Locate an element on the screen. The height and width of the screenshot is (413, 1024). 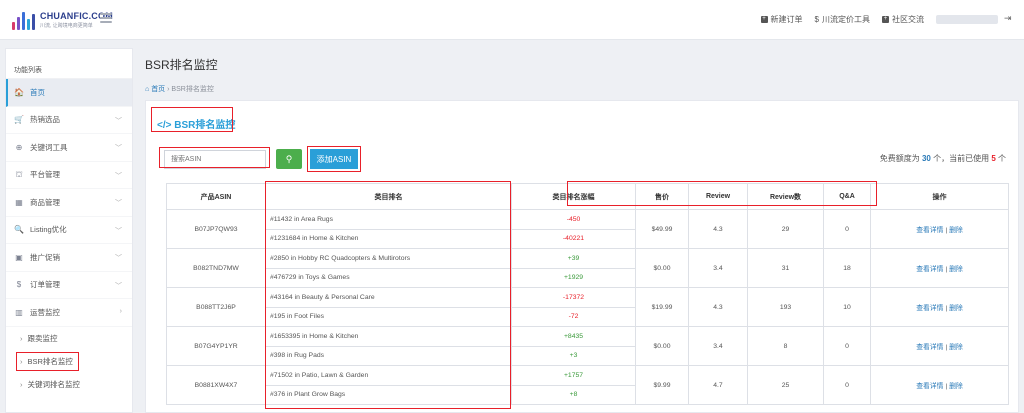
new-order-link: + 新建订单 is located at coordinates (781, 19).